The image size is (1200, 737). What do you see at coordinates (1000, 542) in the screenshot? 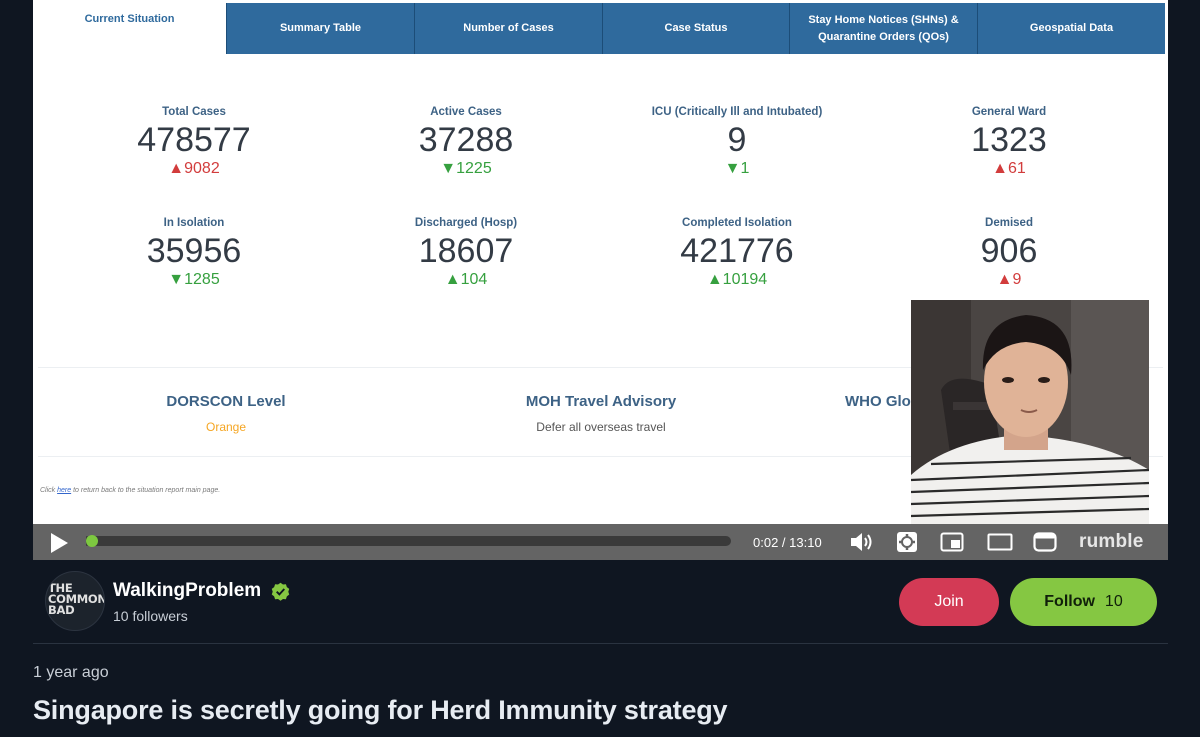
I see `theater-icon` at bounding box center [1000, 542].